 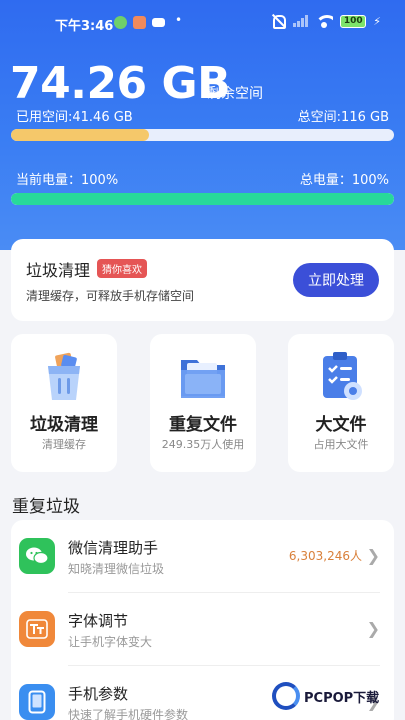 What do you see at coordinates (202, 556) in the screenshot?
I see `list-item-wechat-cleaner: 微信清理助手 知晓清理微信垃圾 6,303,246人 ❯` at bounding box center [202, 556].